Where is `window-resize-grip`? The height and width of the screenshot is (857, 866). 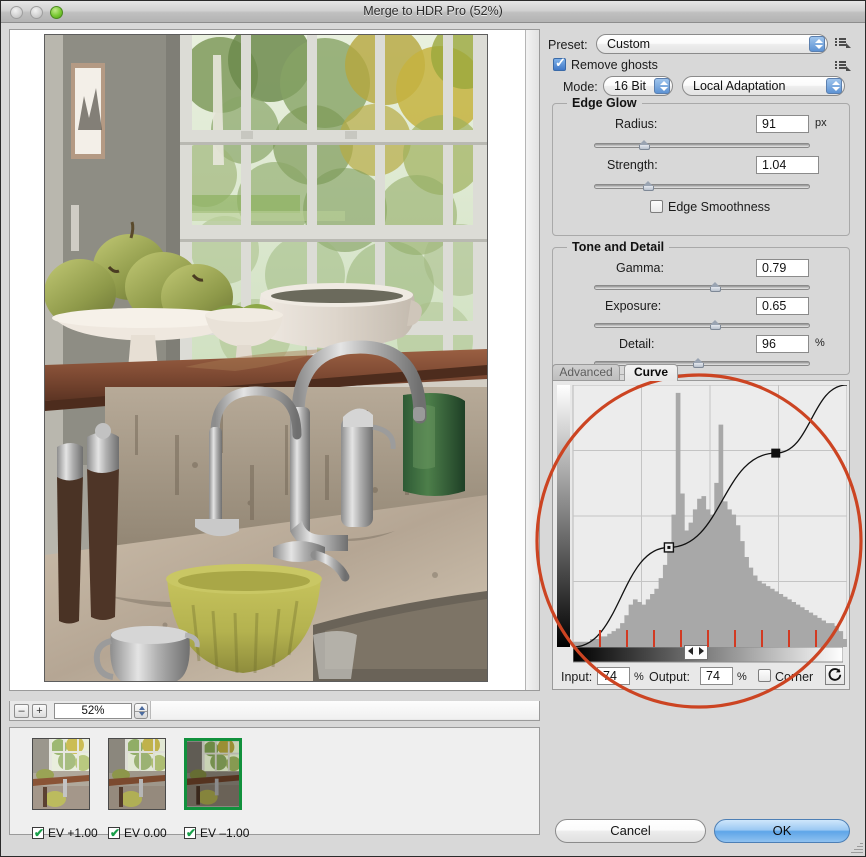 window-resize-grip is located at coordinates (856, 847).